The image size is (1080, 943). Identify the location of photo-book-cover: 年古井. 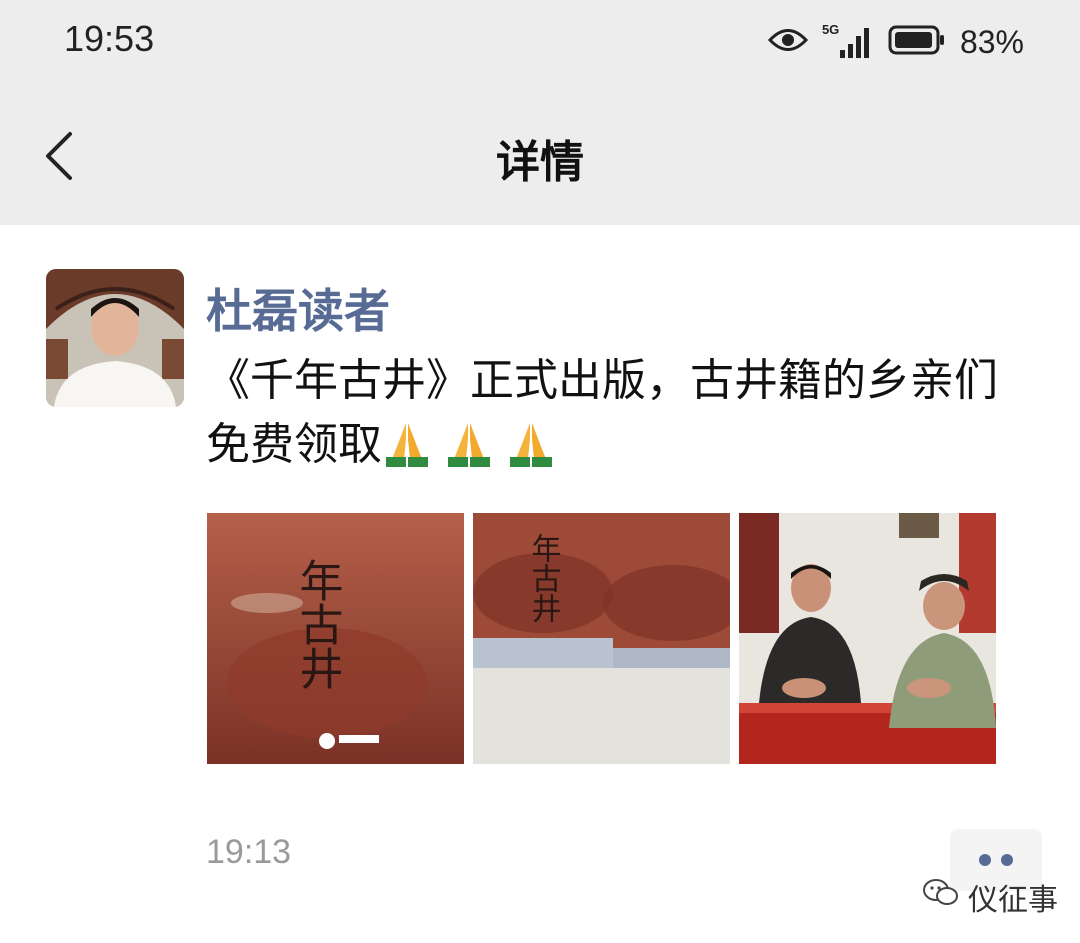
(335, 638).